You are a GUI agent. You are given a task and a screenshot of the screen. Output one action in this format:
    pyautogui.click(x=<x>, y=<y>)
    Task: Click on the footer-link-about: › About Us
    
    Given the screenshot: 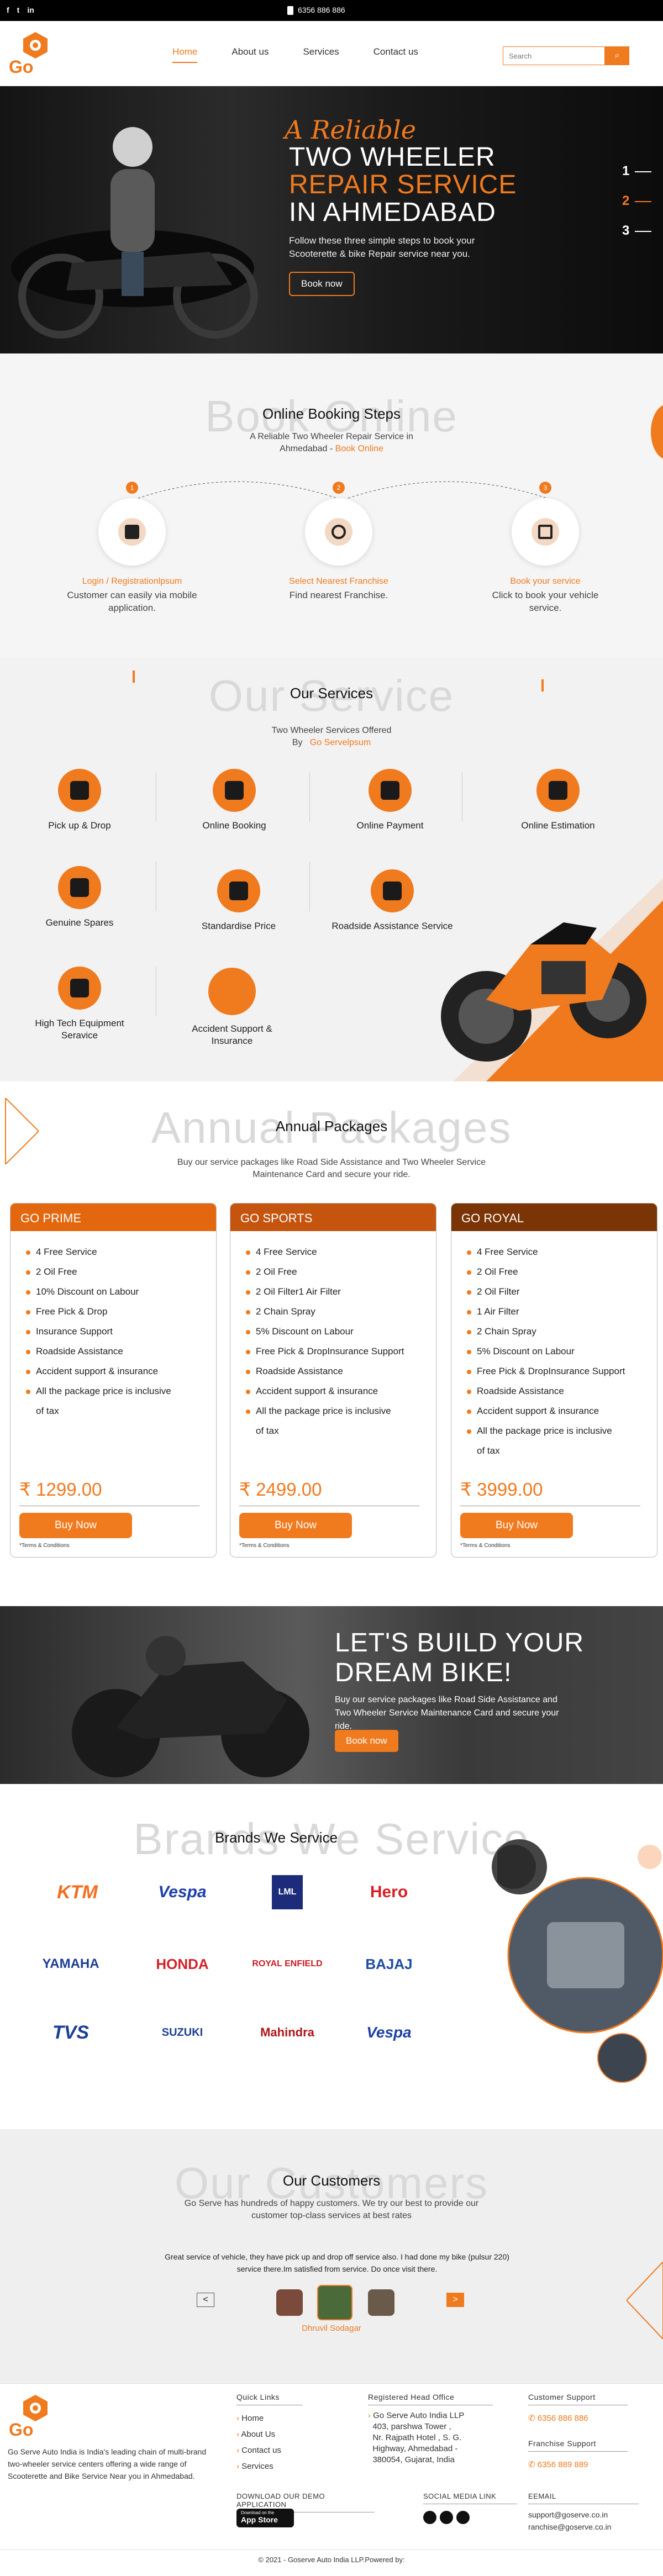 What is the action you would take?
    pyautogui.click(x=258, y=2434)
    